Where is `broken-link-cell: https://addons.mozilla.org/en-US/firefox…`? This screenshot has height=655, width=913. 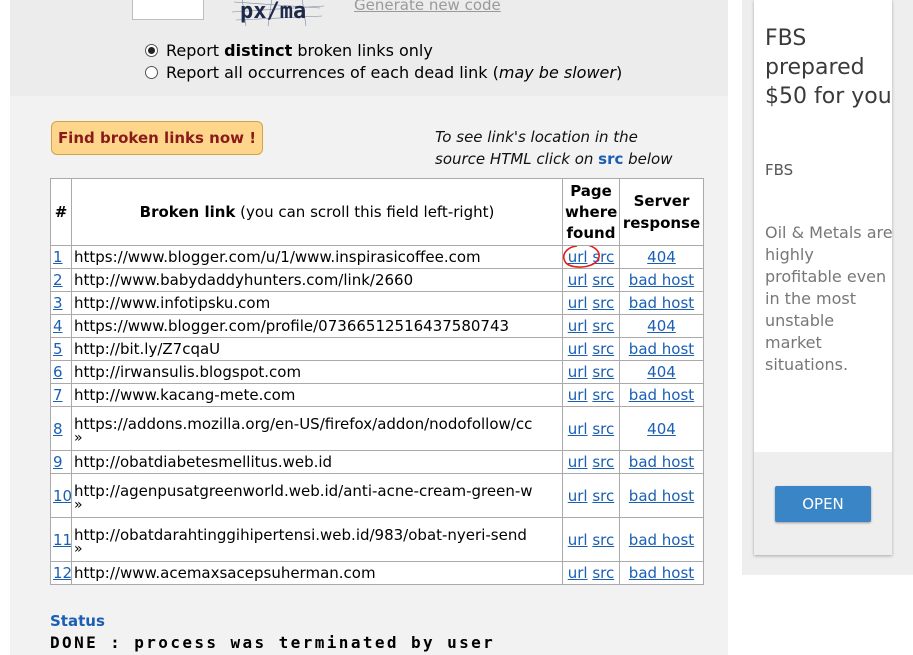
broken-link-cell: https://addons.mozilla.org/en-US/firefox… is located at coordinates (317, 428).